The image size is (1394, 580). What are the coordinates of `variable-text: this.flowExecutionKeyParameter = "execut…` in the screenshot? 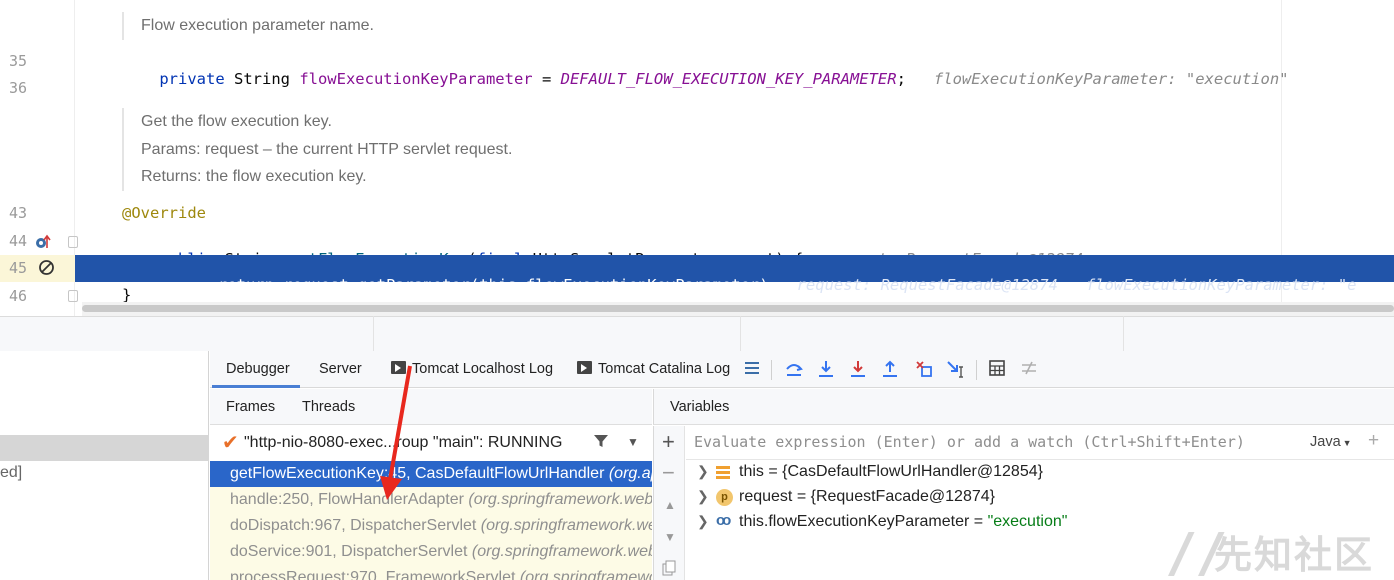 It's located at (903, 522).